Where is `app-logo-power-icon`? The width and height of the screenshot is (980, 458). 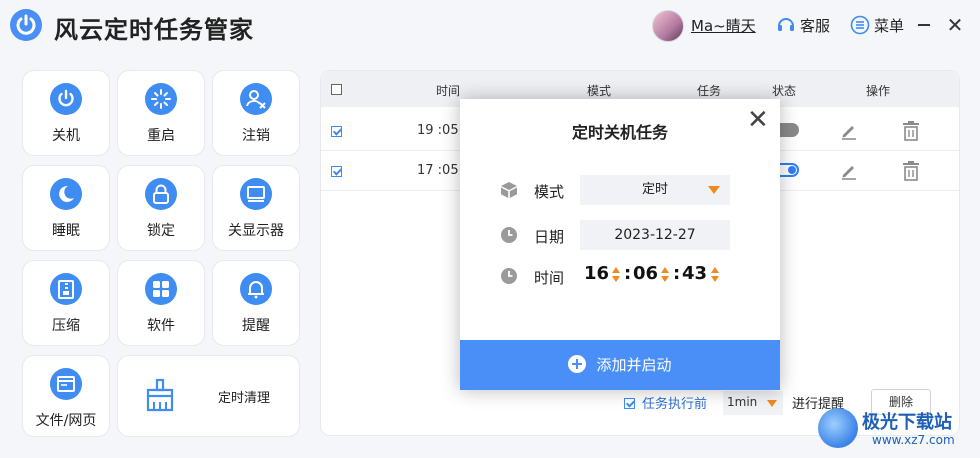
app-logo-power-icon is located at coordinates (26, 25).